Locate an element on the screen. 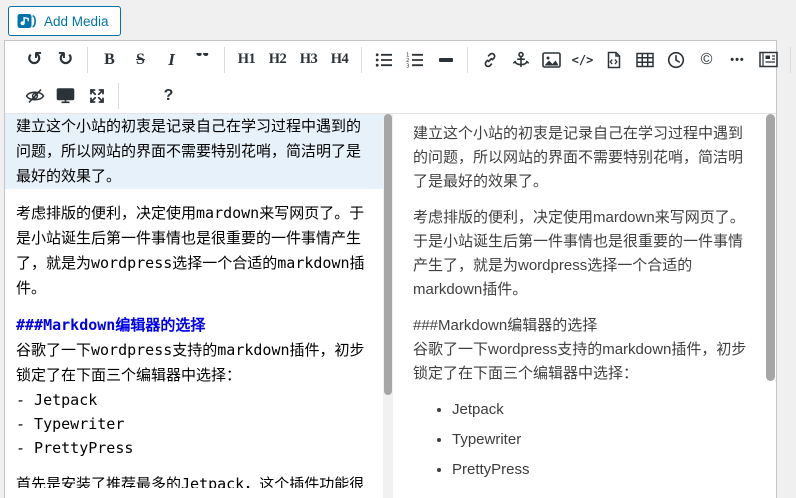 The height and width of the screenshot is (498, 796). h1-icon: H1 is located at coordinates (246, 59).